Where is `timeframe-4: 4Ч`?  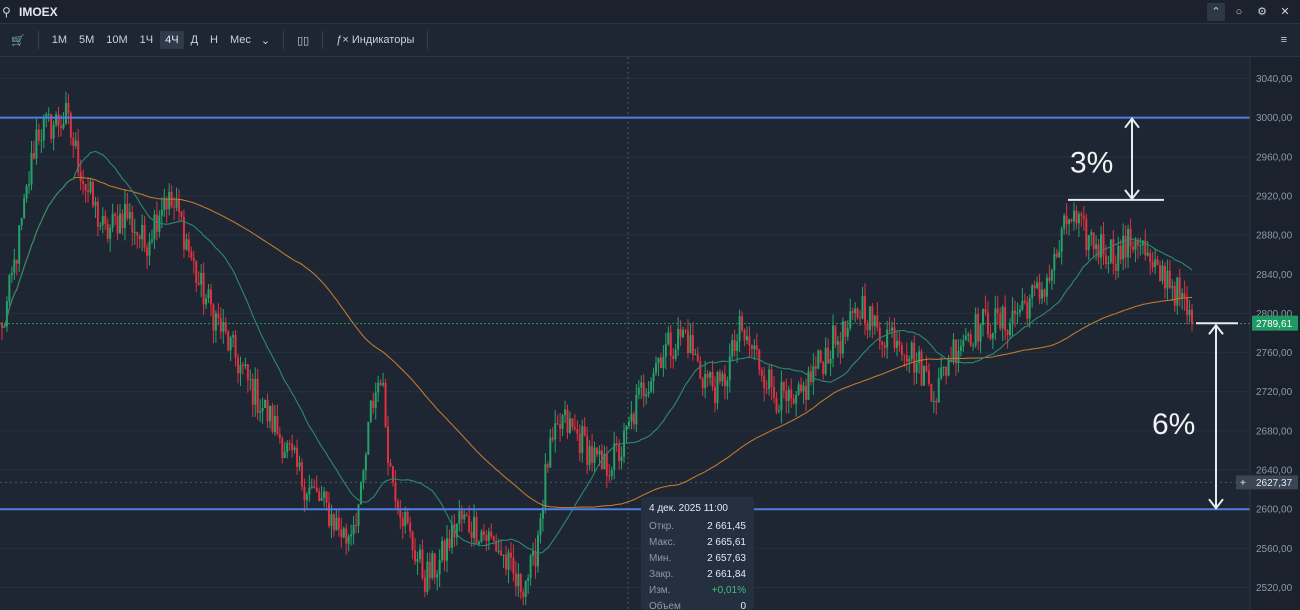 timeframe-4: 4Ч is located at coordinates (172, 40).